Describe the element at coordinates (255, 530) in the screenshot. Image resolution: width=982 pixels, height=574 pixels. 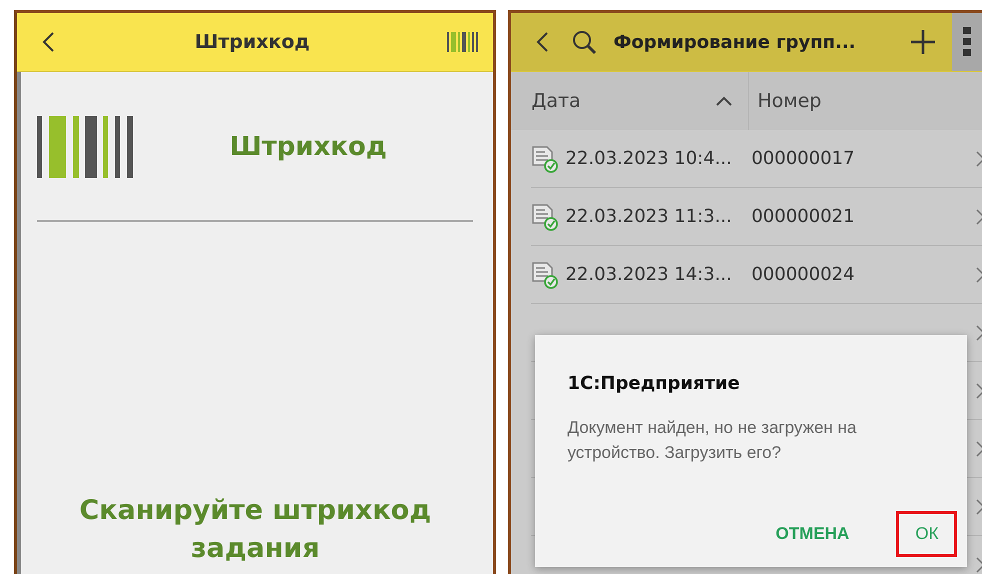
I see `scan-prompt: Сканируйте штрихкод задания` at that location.